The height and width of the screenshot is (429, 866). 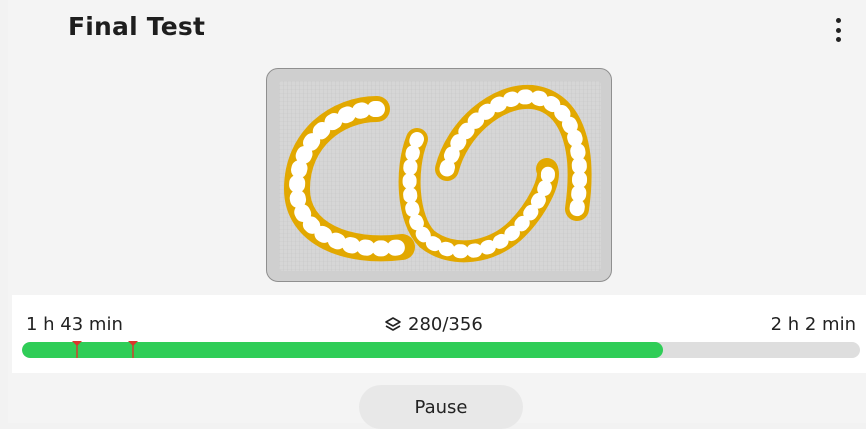 What do you see at coordinates (74, 324) in the screenshot?
I see `elapsed-time: 1 h 43 min` at bounding box center [74, 324].